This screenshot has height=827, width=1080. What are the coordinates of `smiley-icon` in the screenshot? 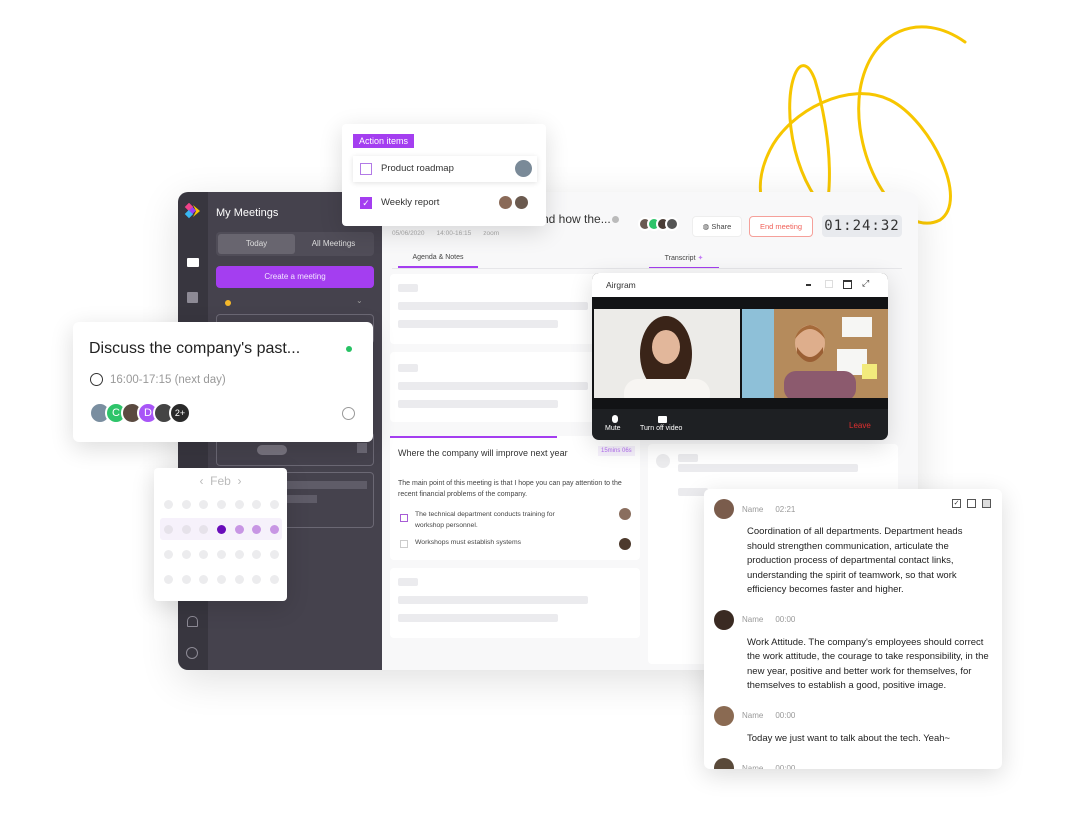 It's located at (192, 653).